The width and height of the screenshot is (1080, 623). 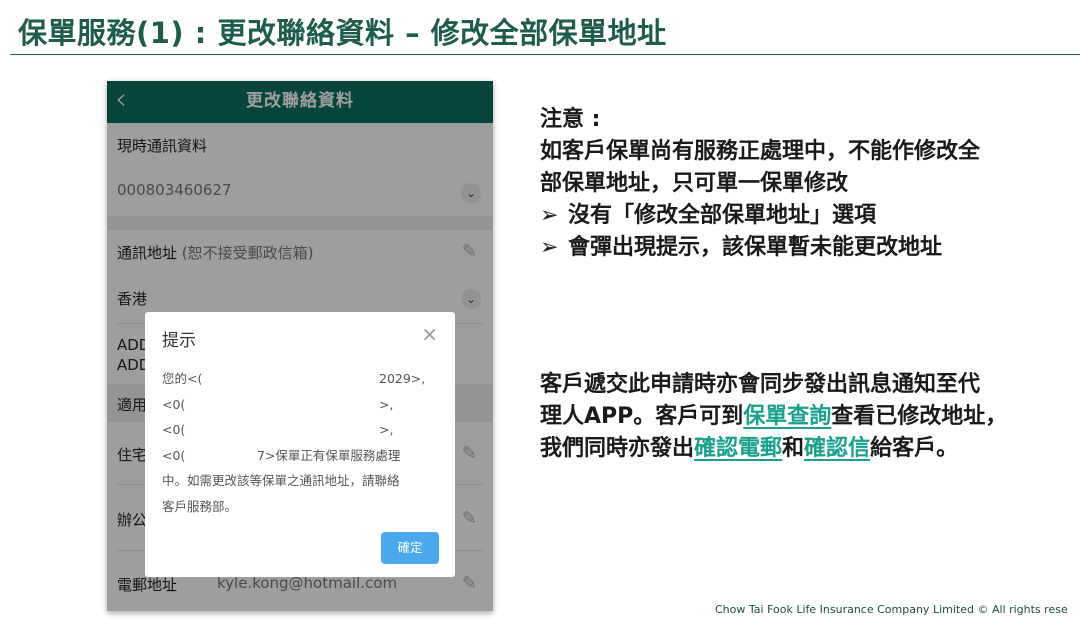 I want to click on message-line-5: 中。如需更改該等保單之通訊地址，請聯絡, so click(x=281, y=480).